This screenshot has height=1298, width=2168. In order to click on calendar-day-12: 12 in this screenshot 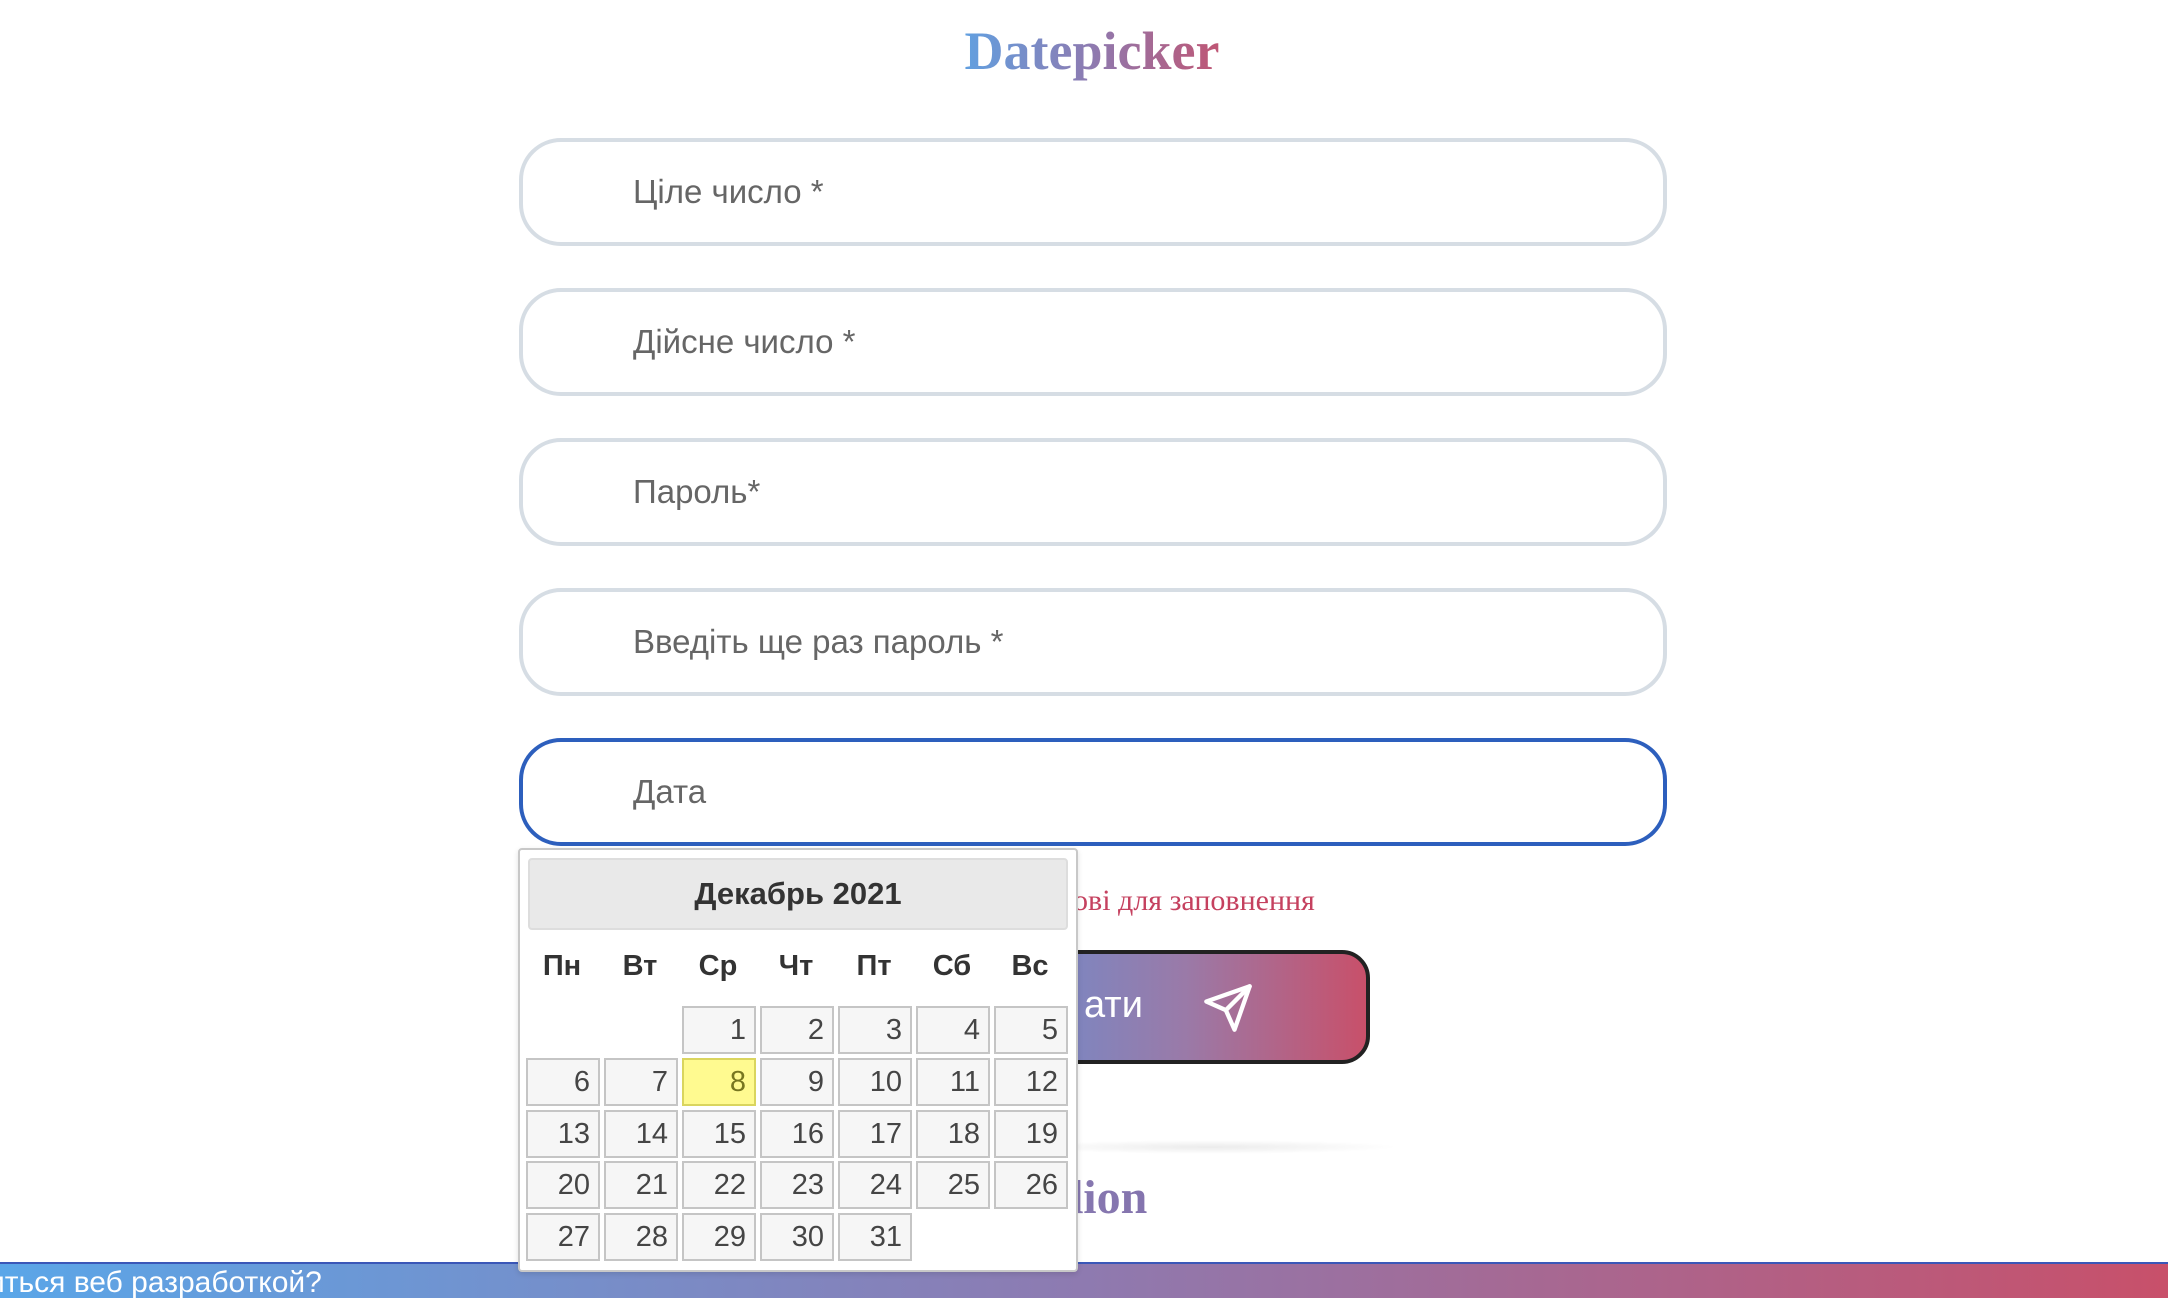, I will do `click(1031, 1082)`.